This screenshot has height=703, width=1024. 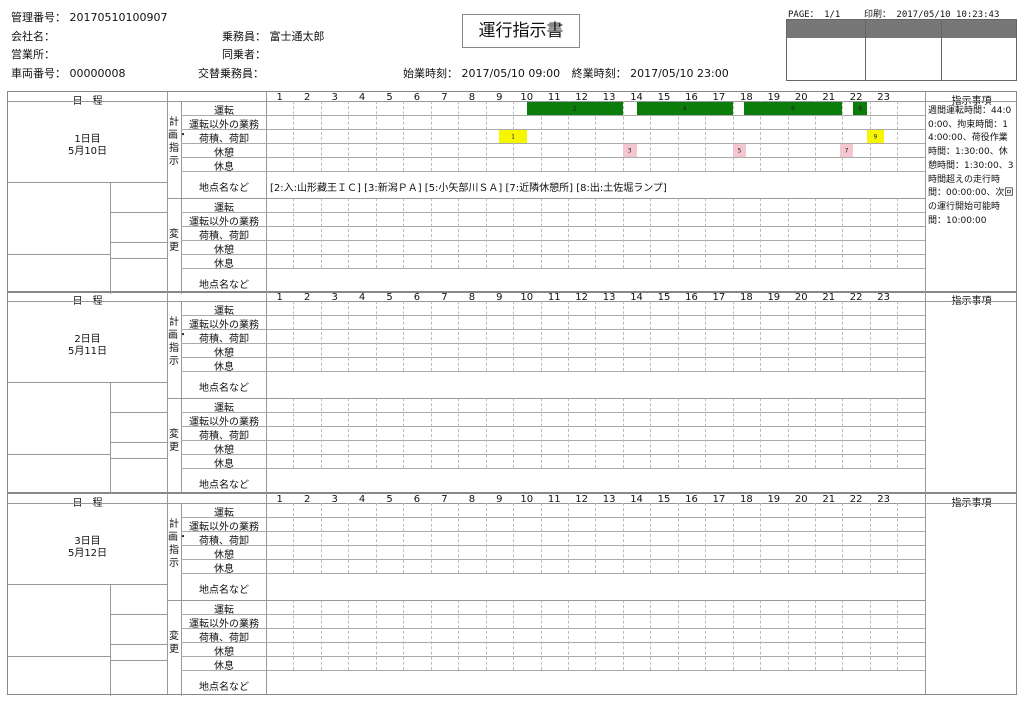 I want to click on approval-stamp-header, so click(x=901, y=29).